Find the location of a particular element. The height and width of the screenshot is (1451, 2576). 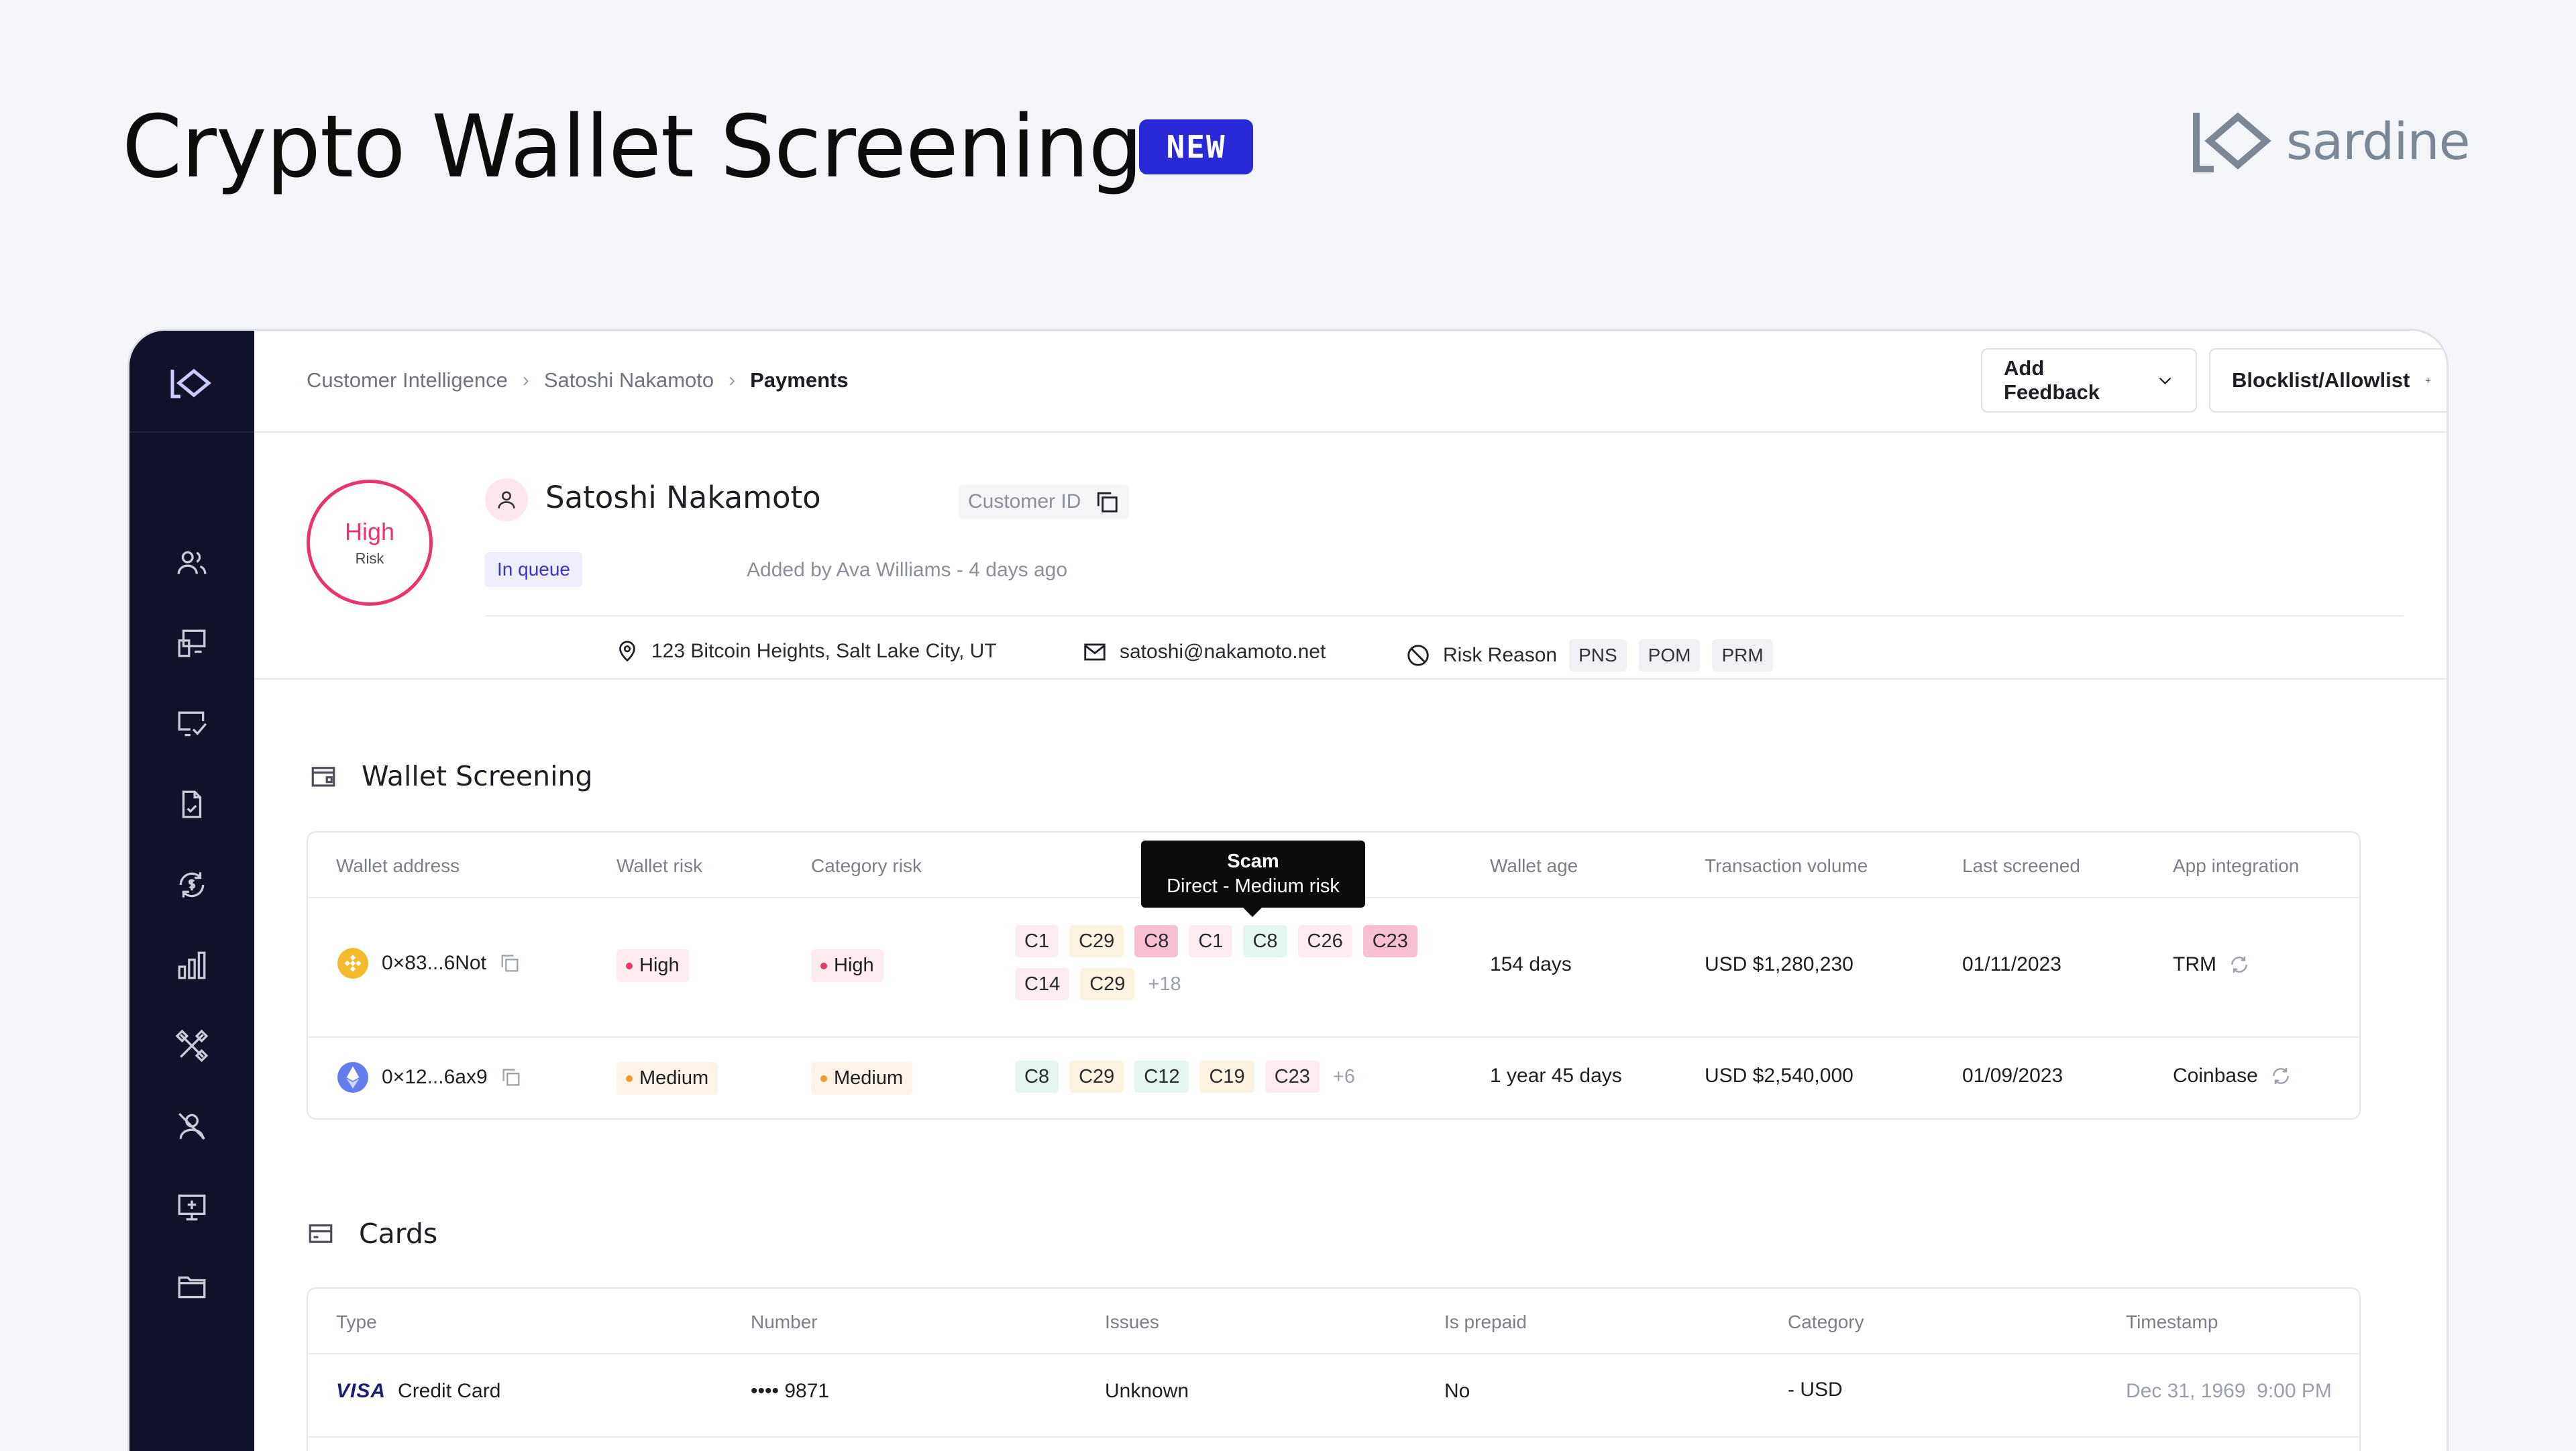

category-tags: C8 C29 C12 C19 C23 +6 is located at coordinates (1250, 1077).